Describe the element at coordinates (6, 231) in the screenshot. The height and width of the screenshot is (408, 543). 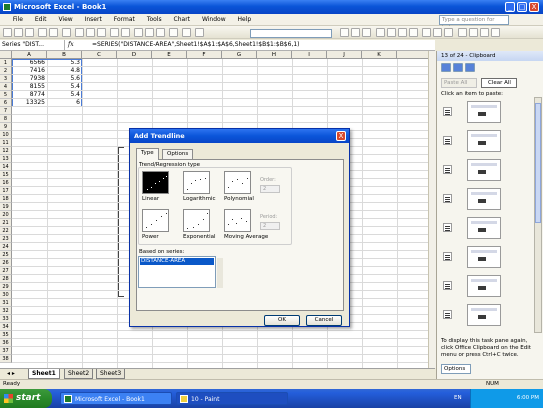
I see `row-header: 22` at that location.